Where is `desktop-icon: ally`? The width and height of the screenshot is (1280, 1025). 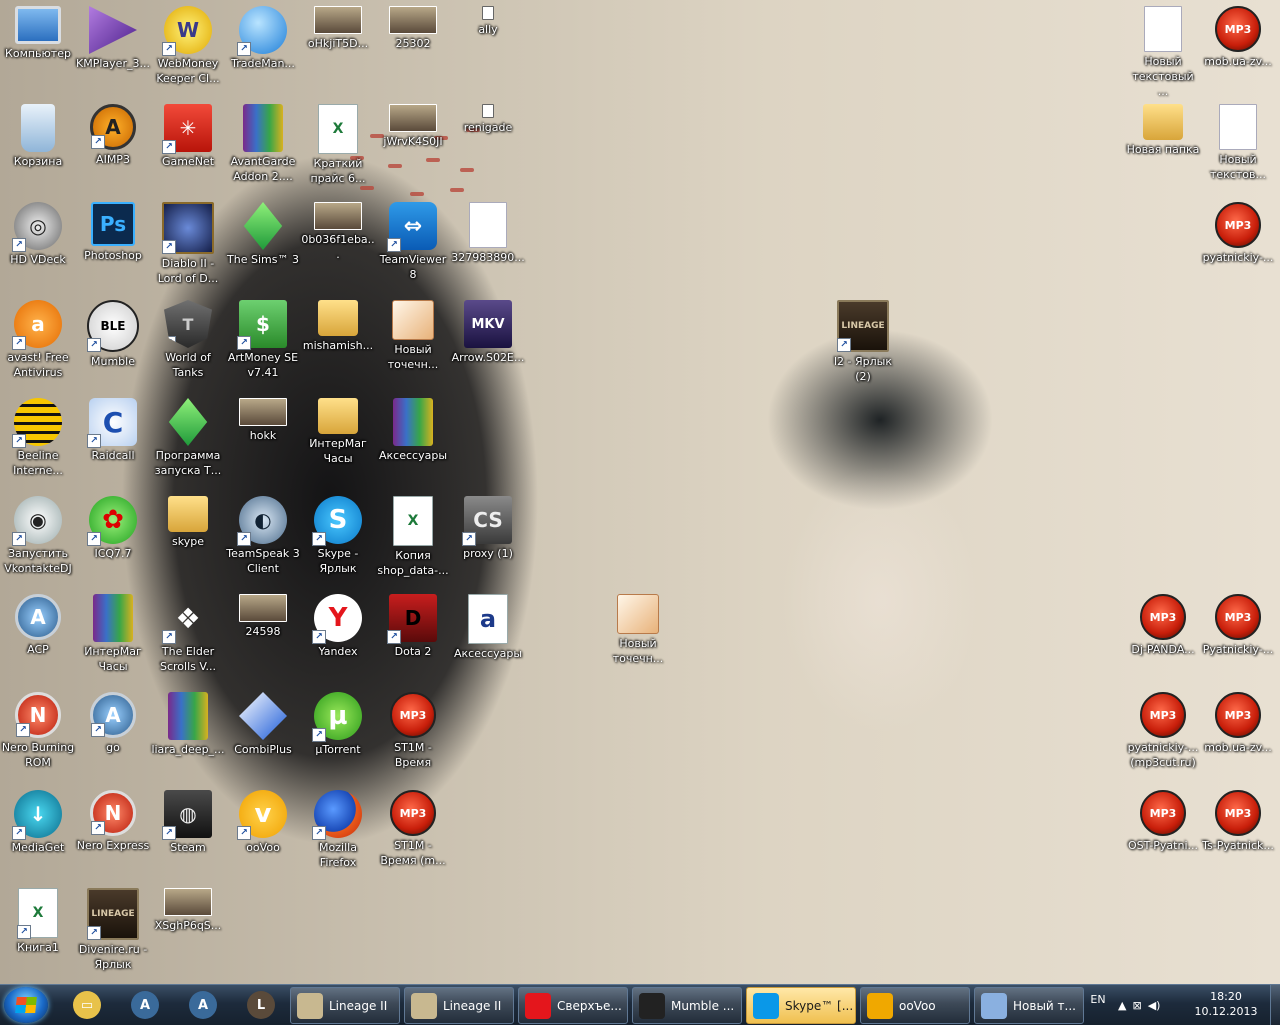 desktop-icon: ally is located at coordinates (488, 21).